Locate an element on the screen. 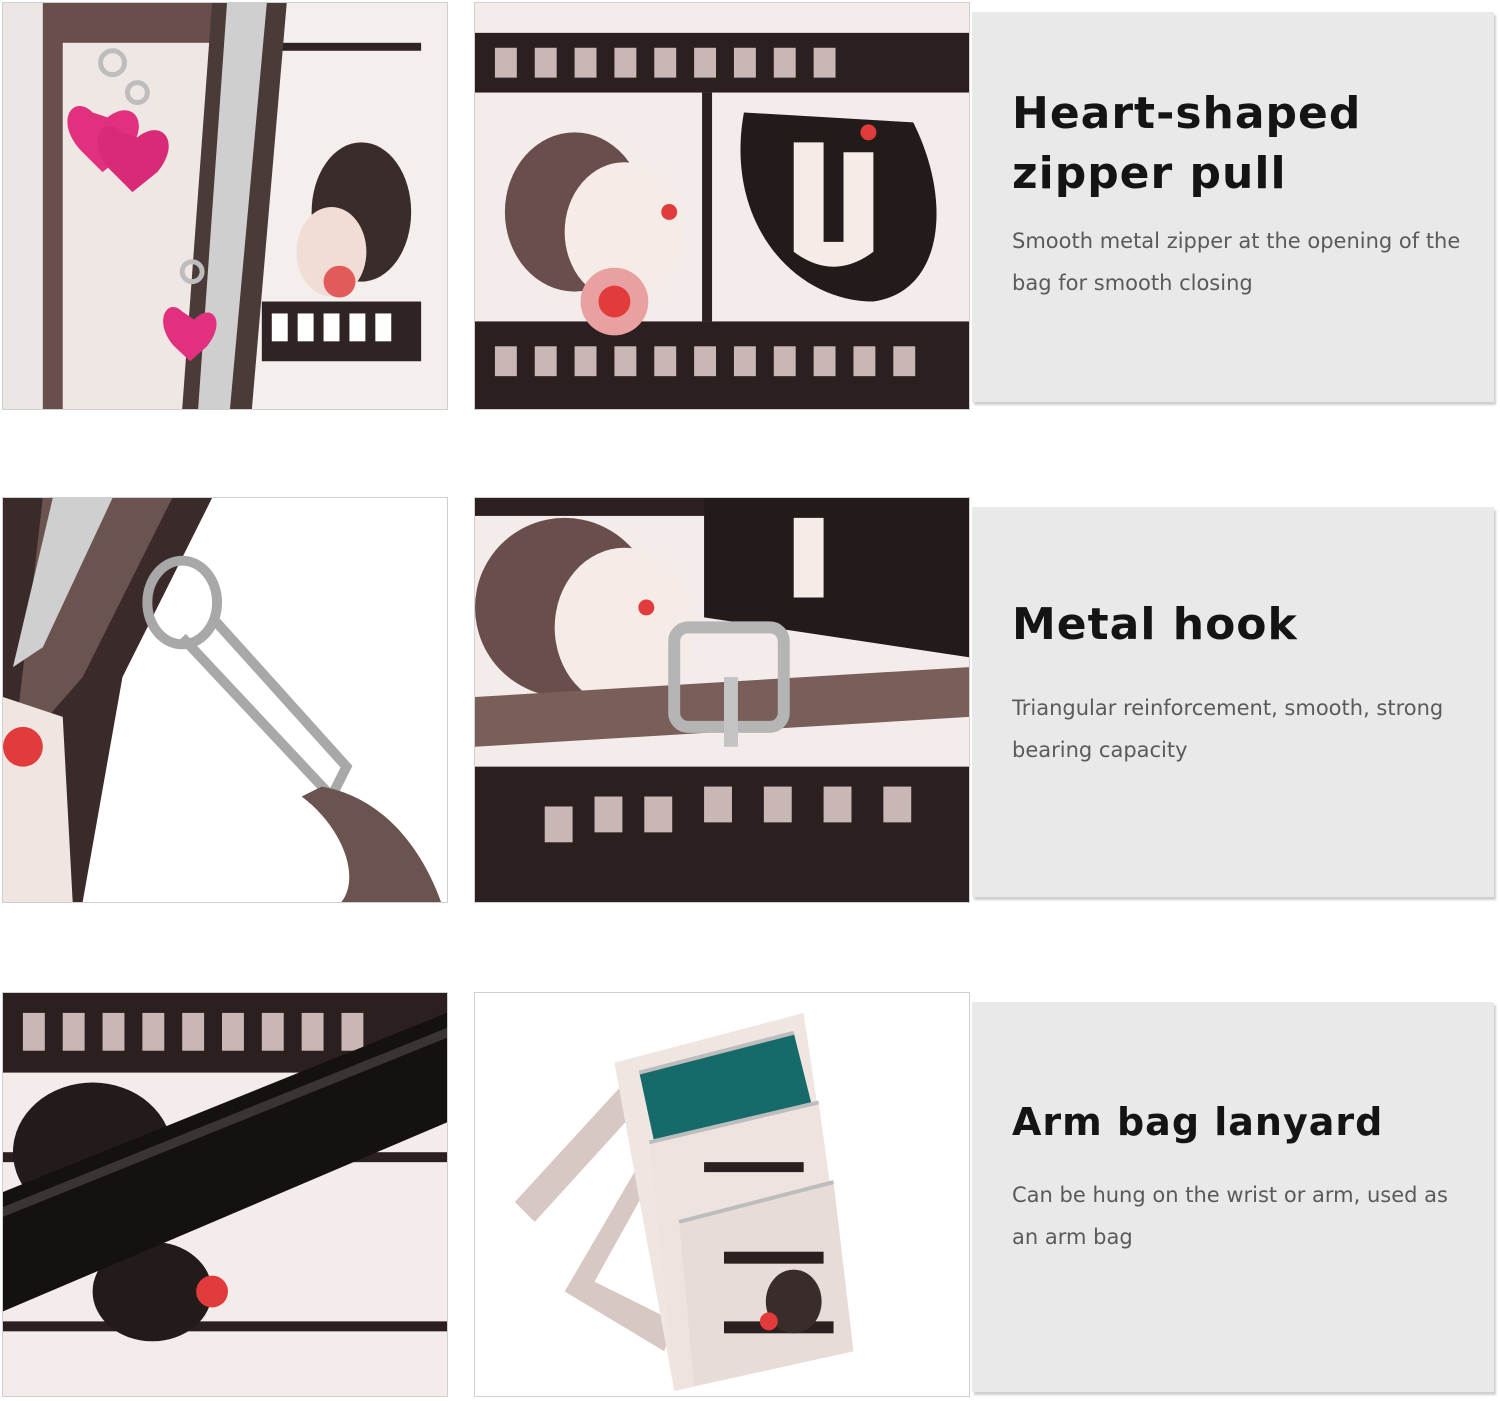  photo-crossbody-bag is located at coordinates (722, 1194).